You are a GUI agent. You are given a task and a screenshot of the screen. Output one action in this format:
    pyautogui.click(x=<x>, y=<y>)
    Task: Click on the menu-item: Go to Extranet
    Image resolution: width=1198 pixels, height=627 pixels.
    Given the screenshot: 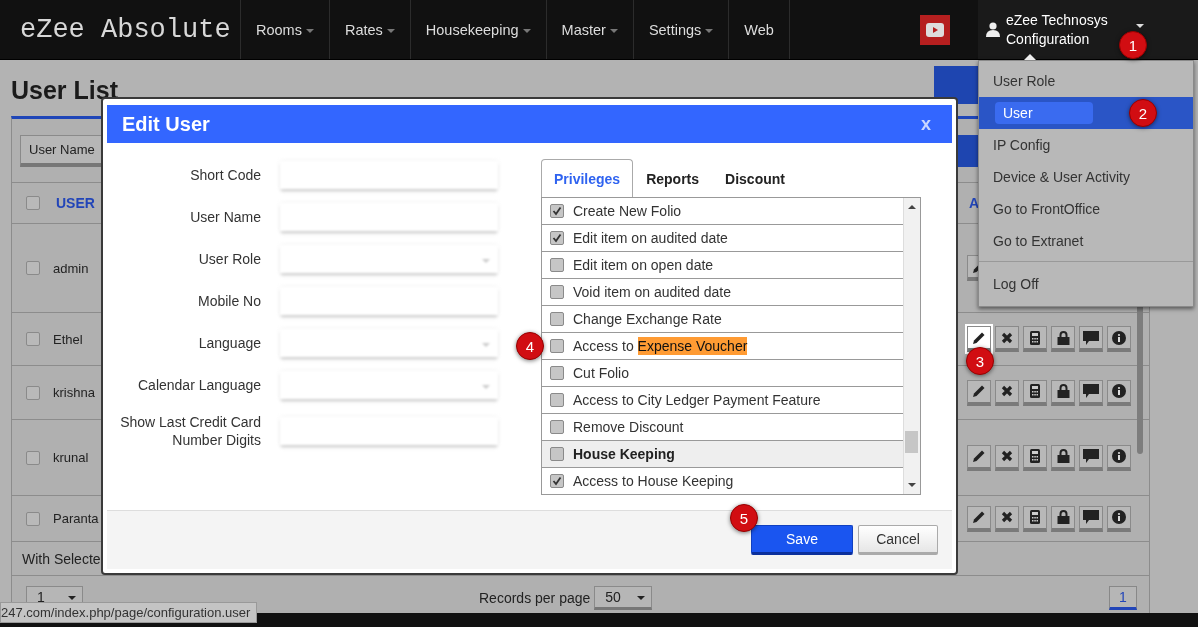 What is the action you would take?
    pyautogui.click(x=1086, y=241)
    